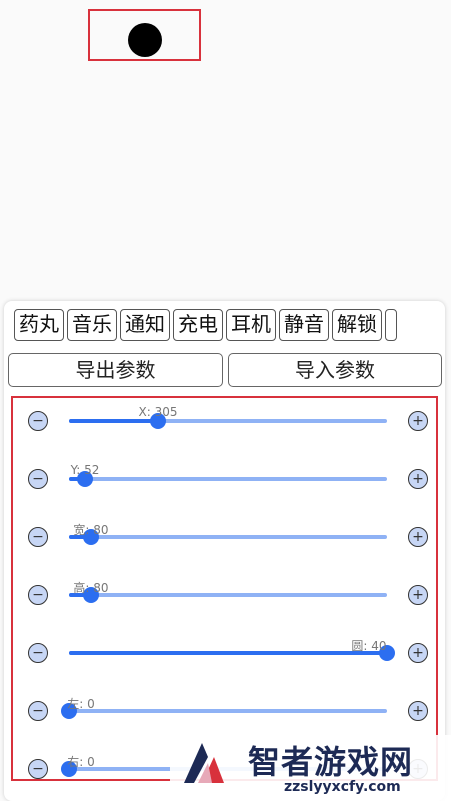 This screenshot has height=801, width=451. What do you see at coordinates (91, 530) in the screenshot?
I see `slider-value-label: 宽: 80` at bounding box center [91, 530].